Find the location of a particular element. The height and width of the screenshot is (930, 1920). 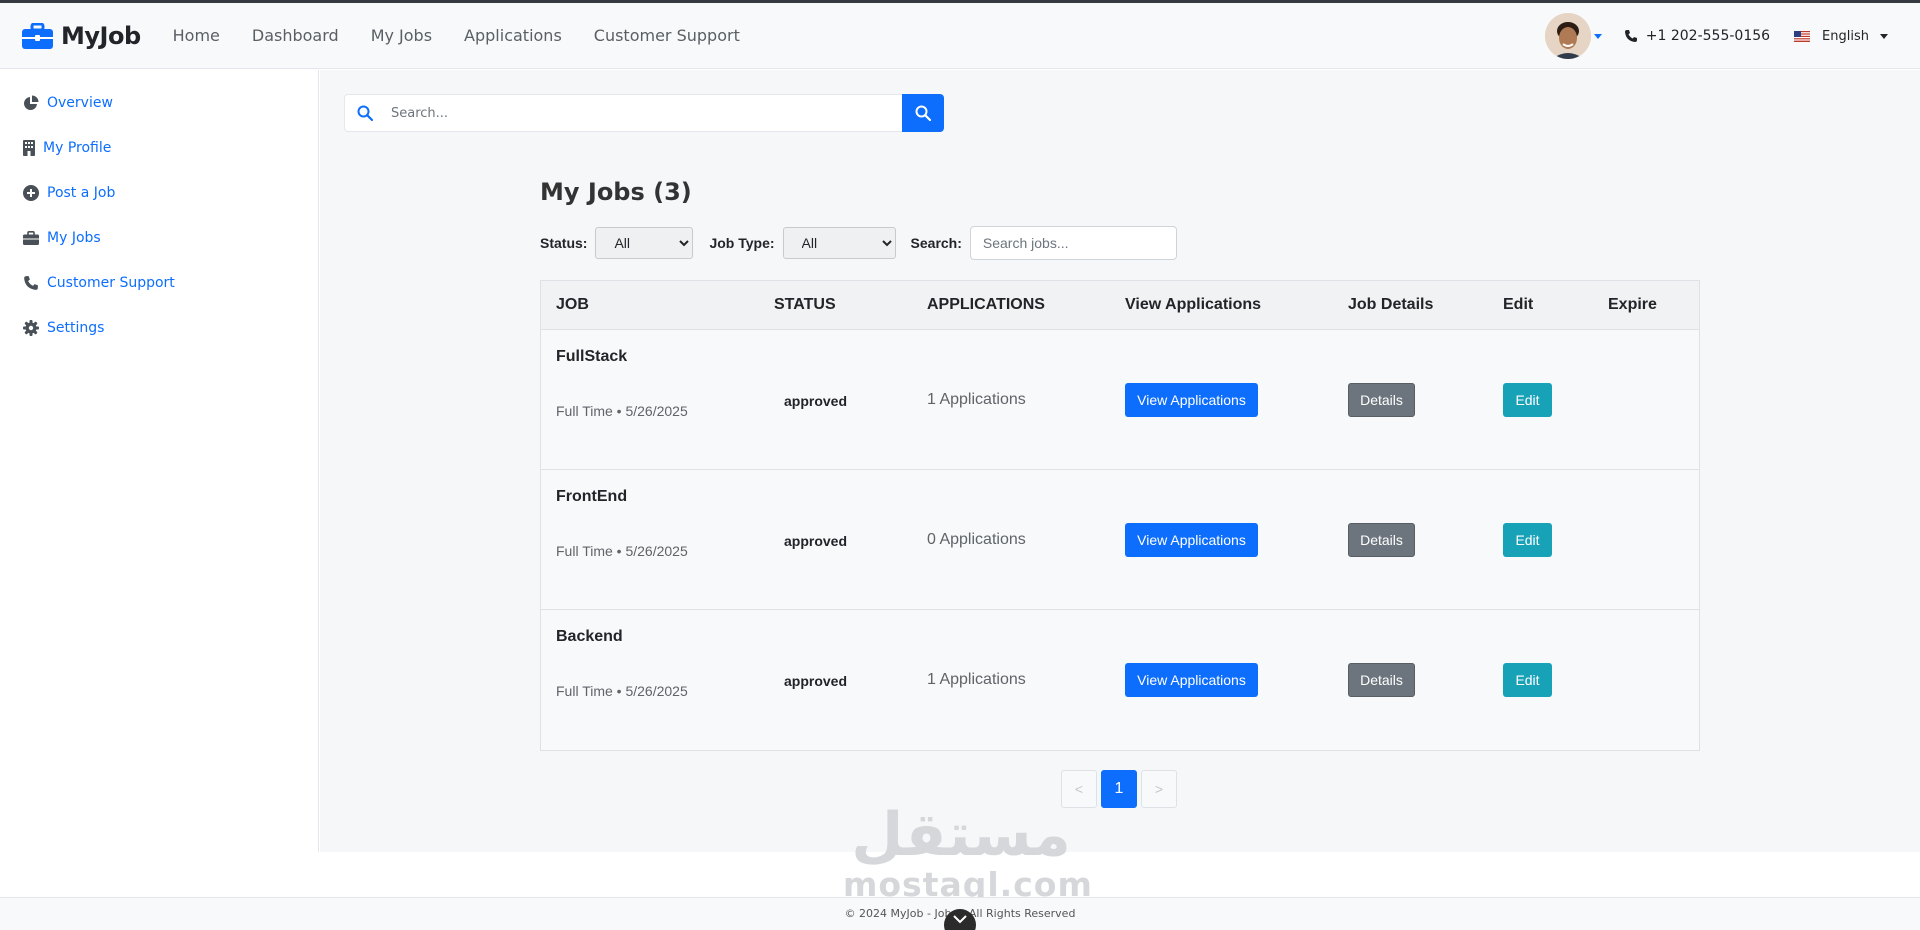

job-title: FrontEnd is located at coordinates (591, 497).